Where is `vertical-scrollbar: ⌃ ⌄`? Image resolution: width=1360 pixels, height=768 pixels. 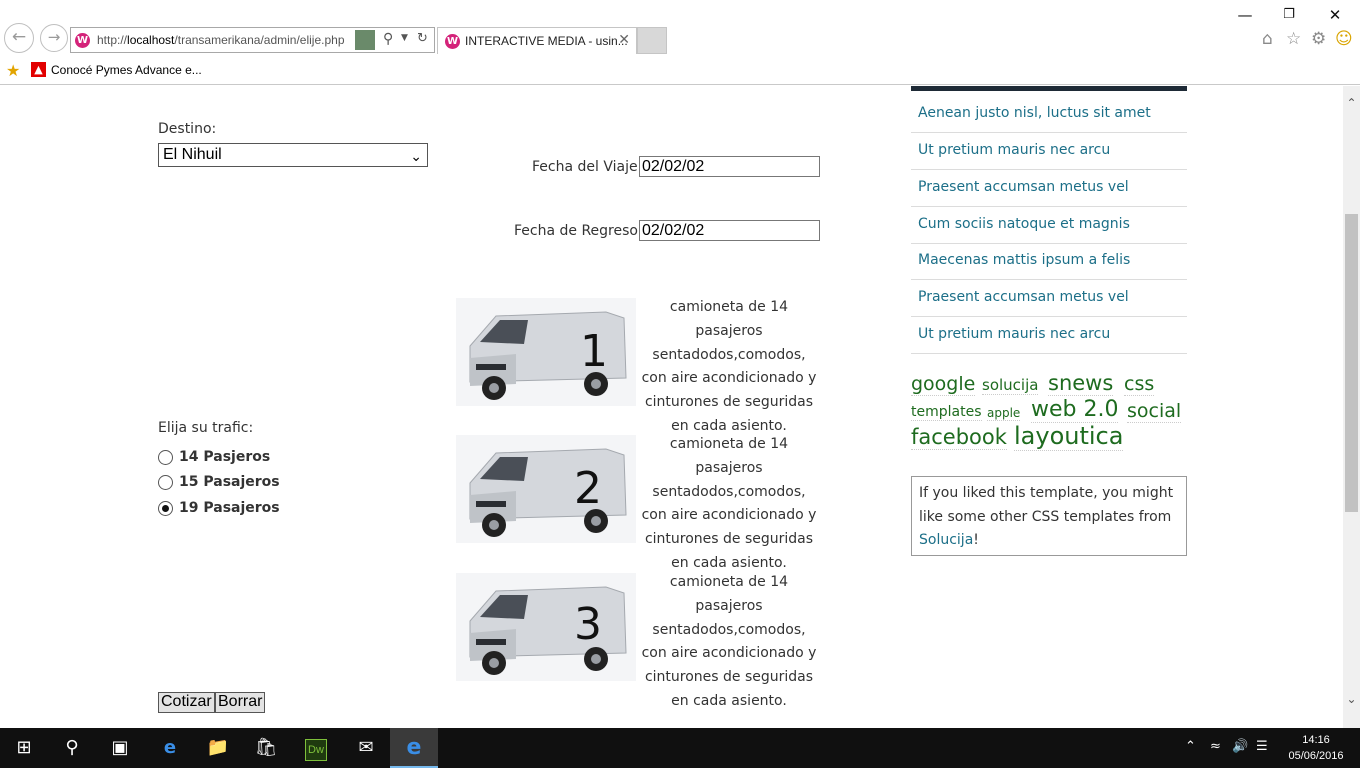
vertical-scrollbar: ⌃ ⌄ is located at coordinates (1351, 407).